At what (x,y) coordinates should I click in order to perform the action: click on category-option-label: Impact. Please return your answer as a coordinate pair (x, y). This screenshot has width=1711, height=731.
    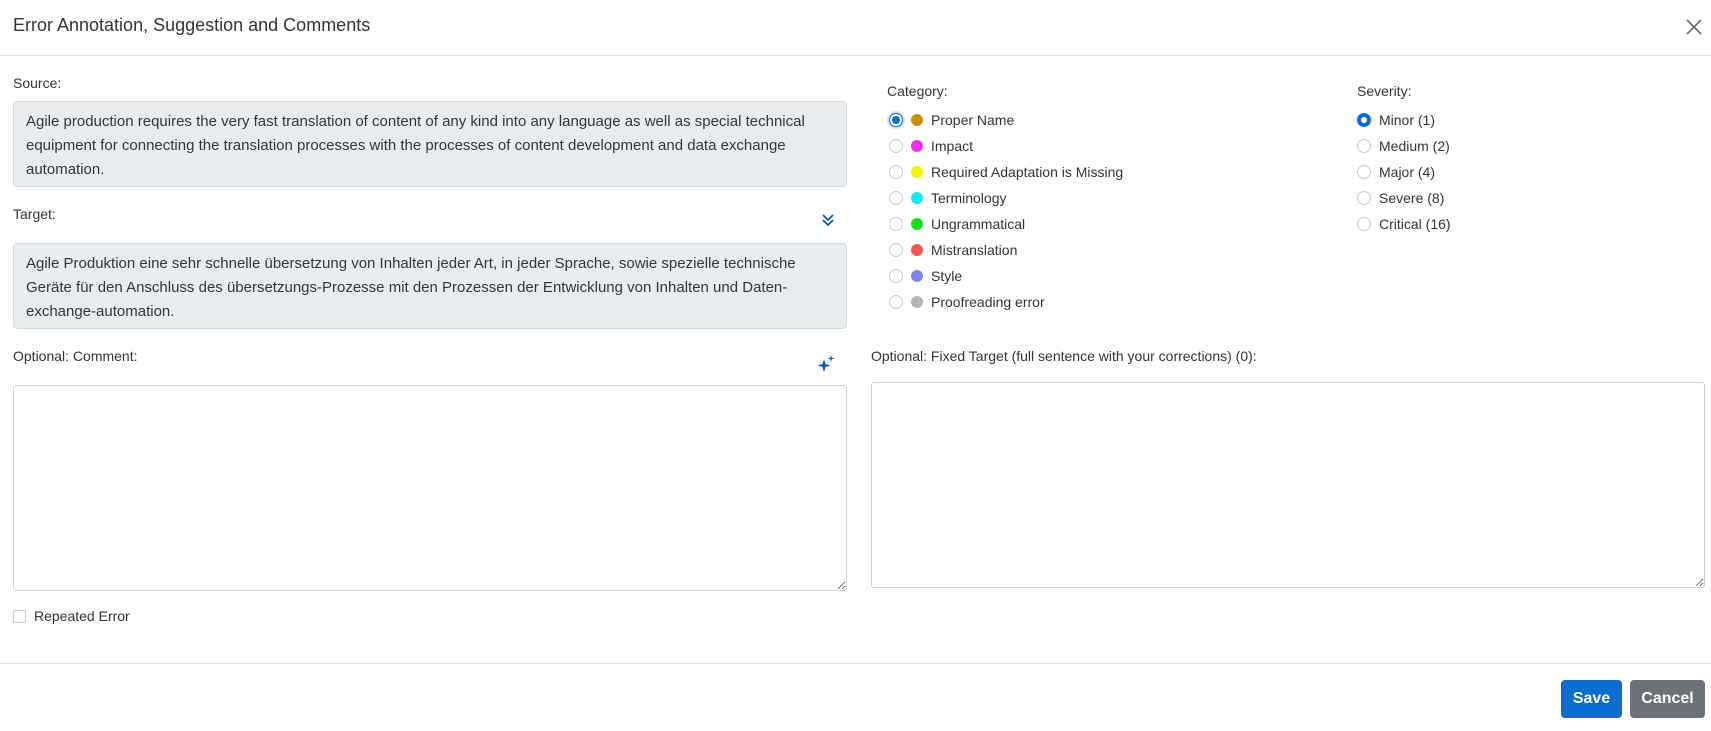
    Looking at the image, I should click on (952, 146).